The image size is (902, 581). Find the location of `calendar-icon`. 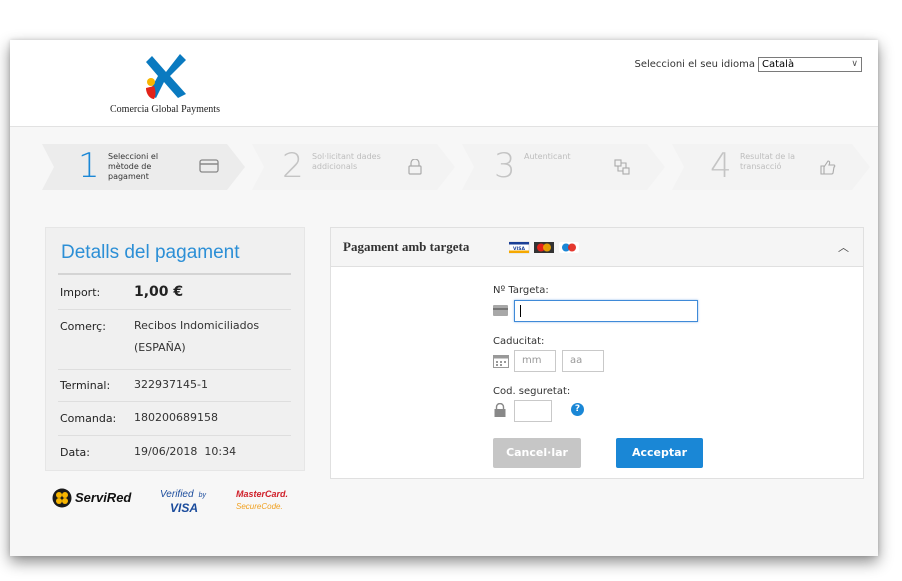

calendar-icon is located at coordinates (501, 361).